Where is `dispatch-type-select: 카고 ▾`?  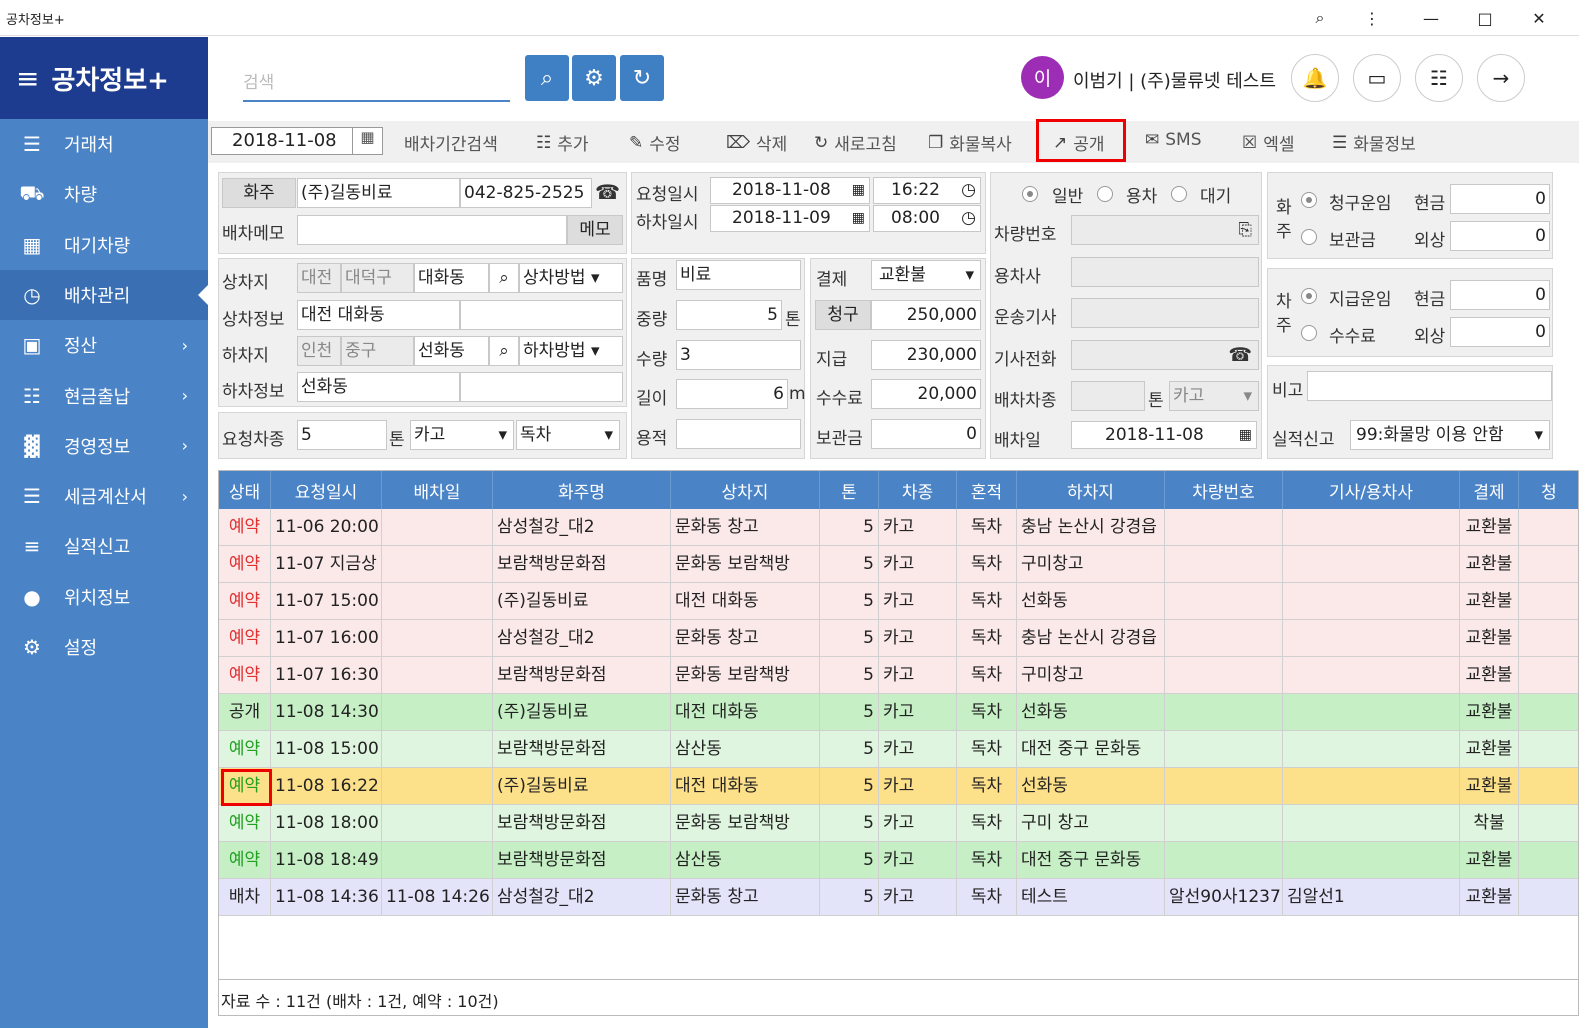
dispatch-type-select: 카고 ▾ is located at coordinates (1214, 396).